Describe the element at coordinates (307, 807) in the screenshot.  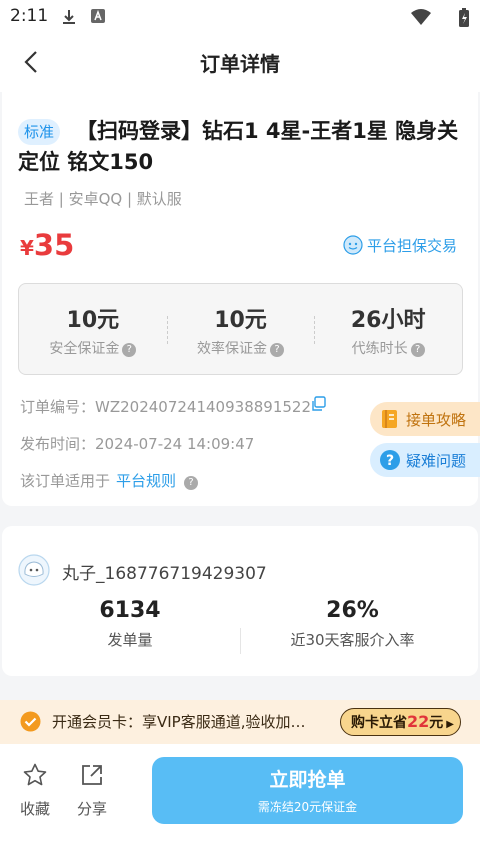
I see `grab-order-deposit-note: 需冻结20元保证金` at that location.